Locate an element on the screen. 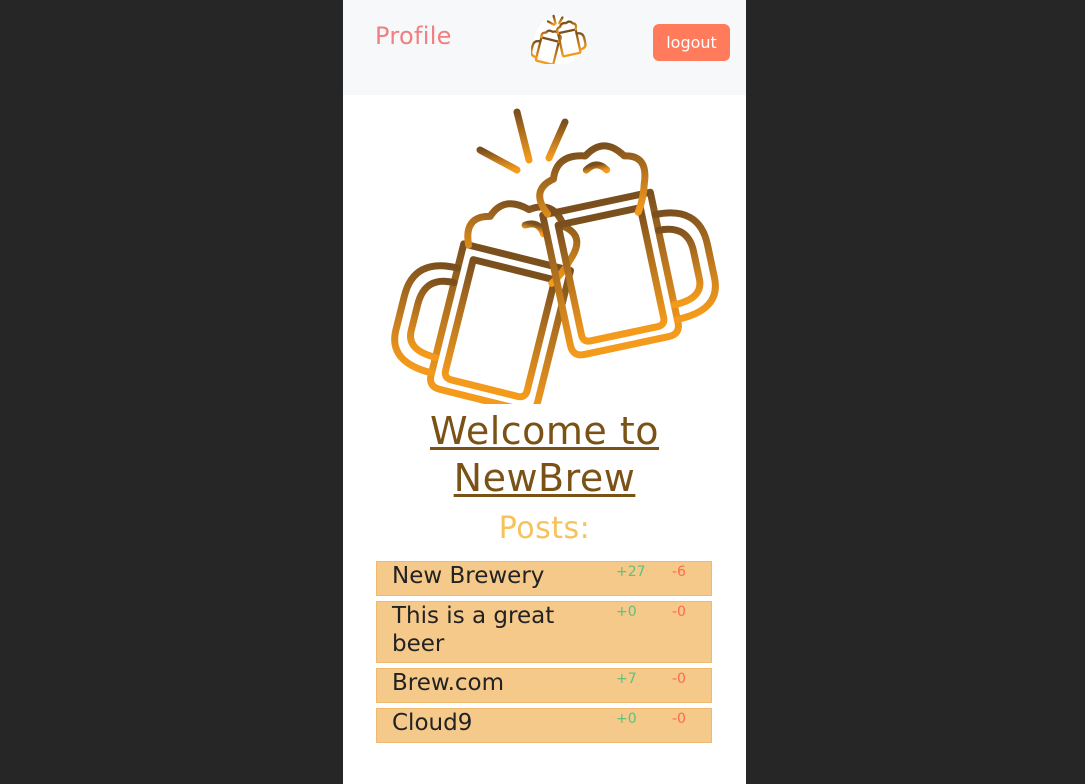 The height and width of the screenshot is (784, 1085). profile-link: Profile is located at coordinates (413, 36).